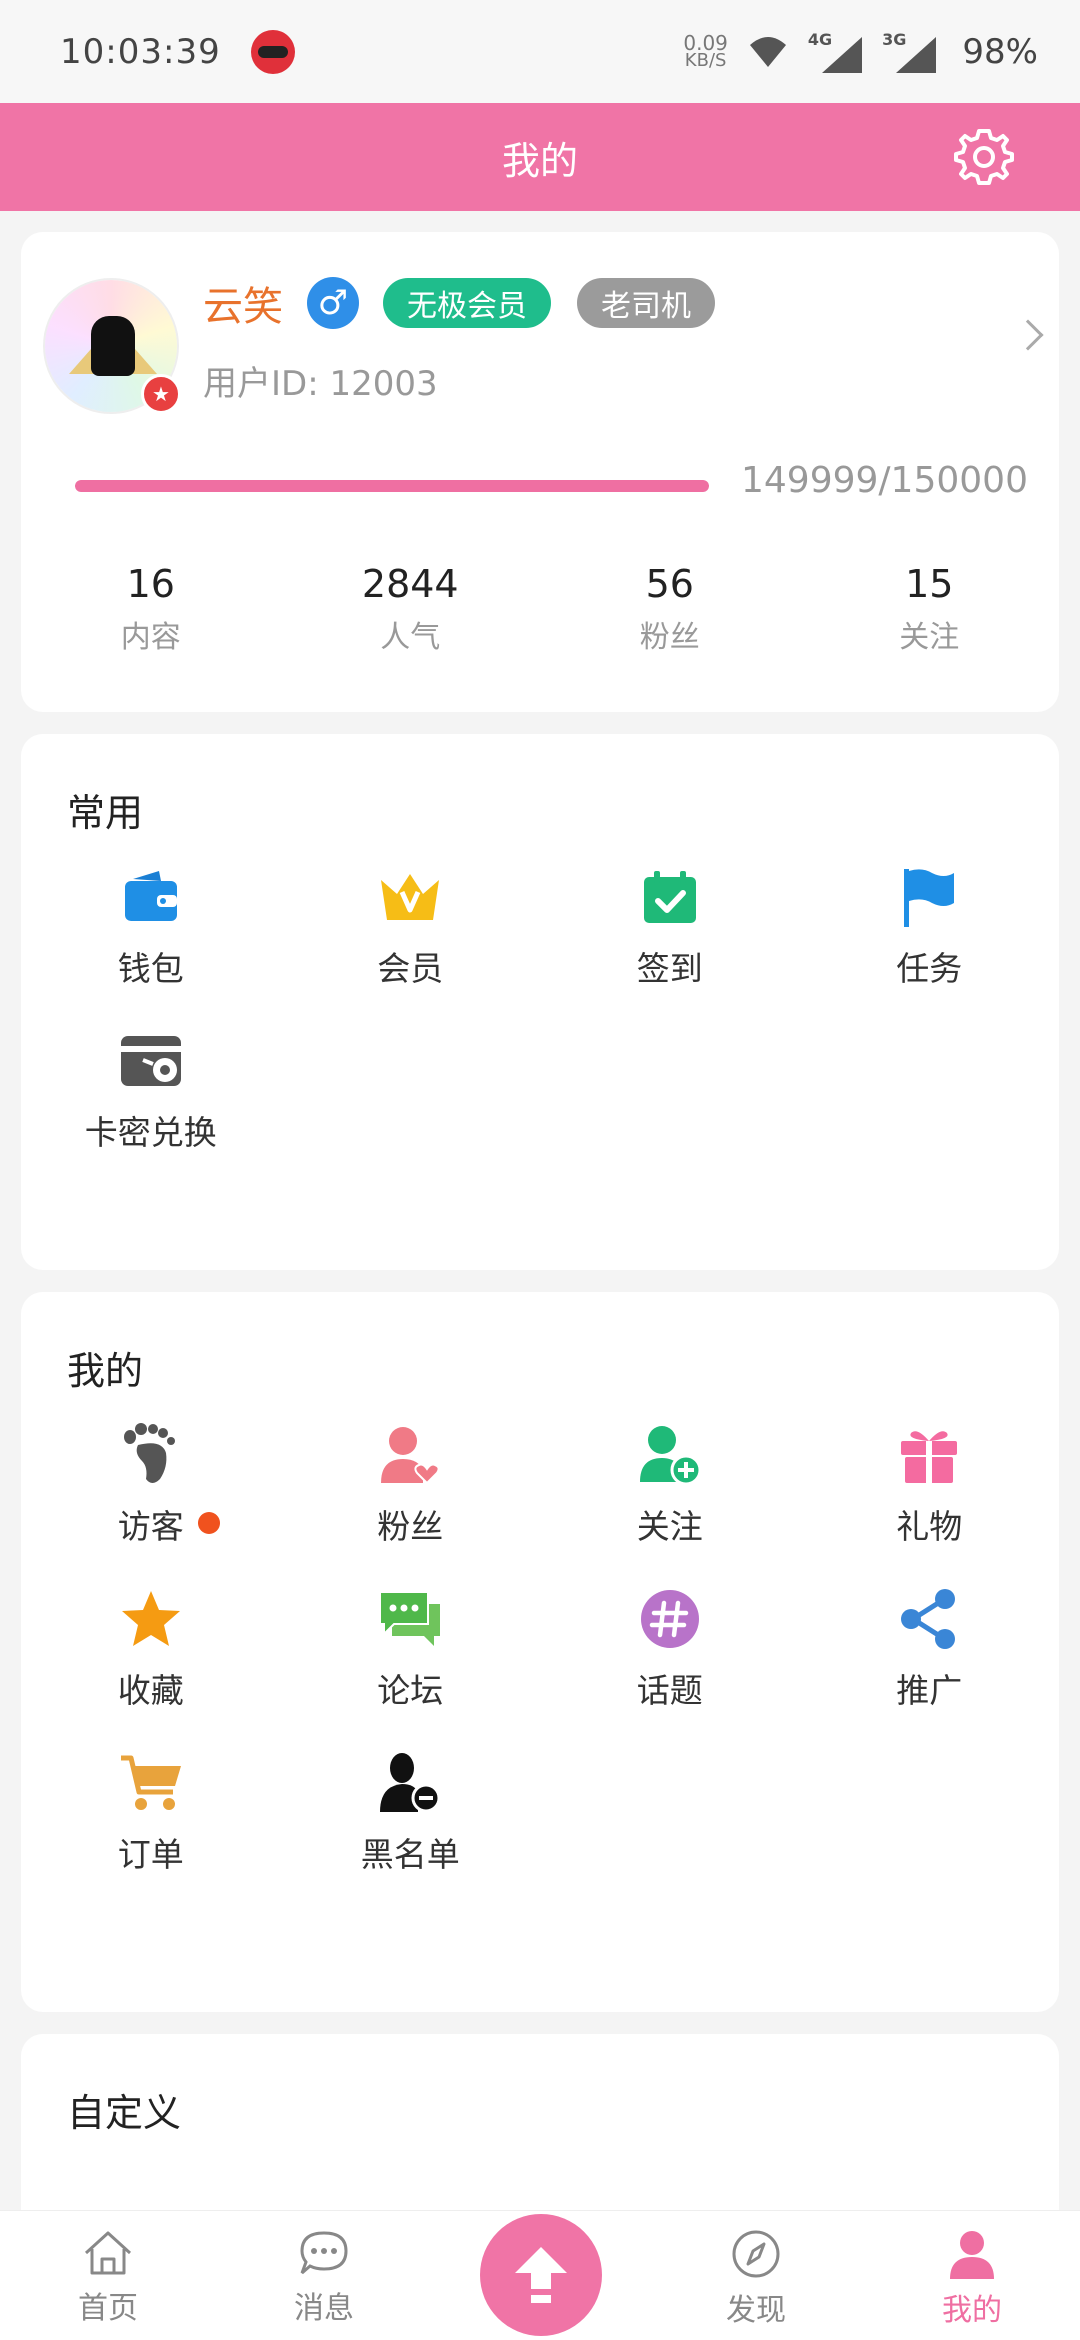  I want to click on vip-tag: 无极会员, so click(467, 303).